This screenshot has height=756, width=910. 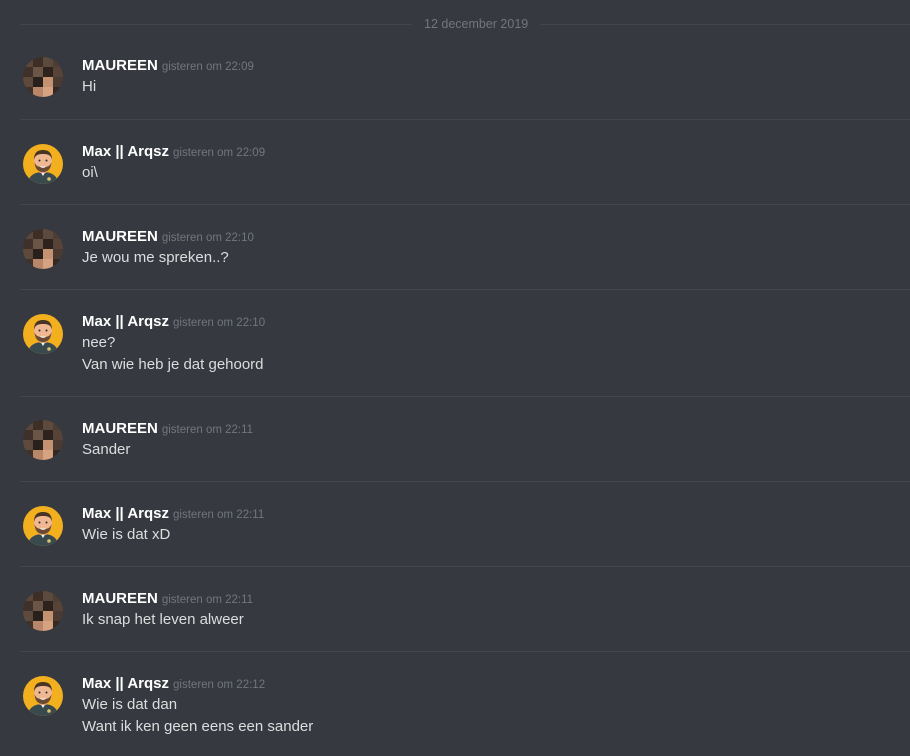 I want to click on message-text: Je wou me spreken..?, so click(x=155, y=257).